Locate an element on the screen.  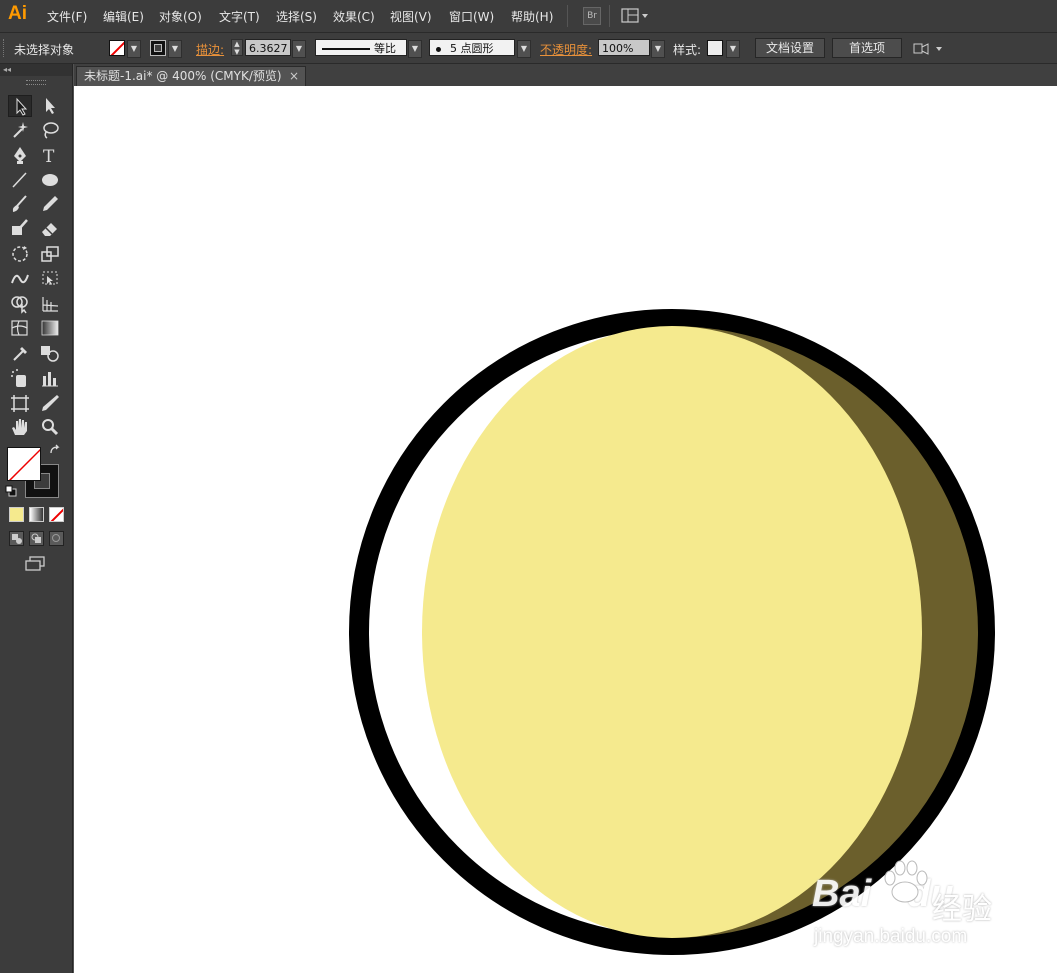
brush-field: 5 点圆形 is located at coordinates (472, 47).